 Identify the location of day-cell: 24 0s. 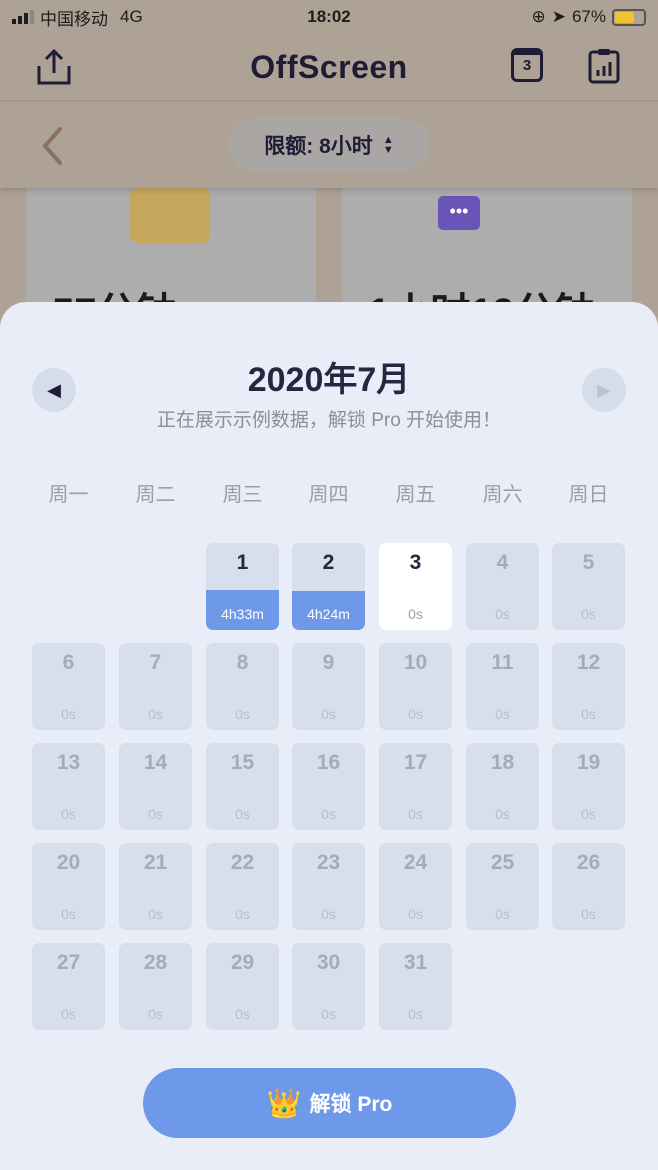
(415, 886).